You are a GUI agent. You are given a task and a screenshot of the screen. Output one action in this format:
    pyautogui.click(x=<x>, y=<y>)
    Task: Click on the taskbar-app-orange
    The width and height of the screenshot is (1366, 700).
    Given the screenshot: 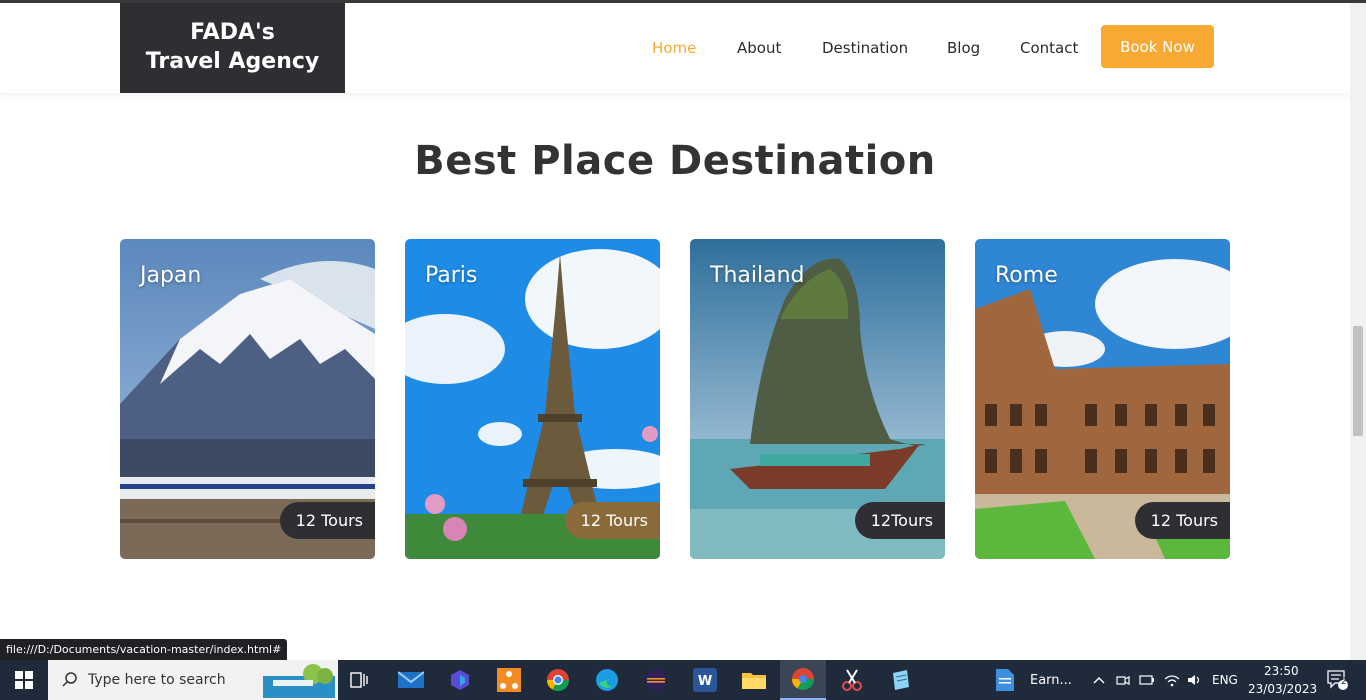 What is the action you would take?
    pyautogui.click(x=509, y=680)
    